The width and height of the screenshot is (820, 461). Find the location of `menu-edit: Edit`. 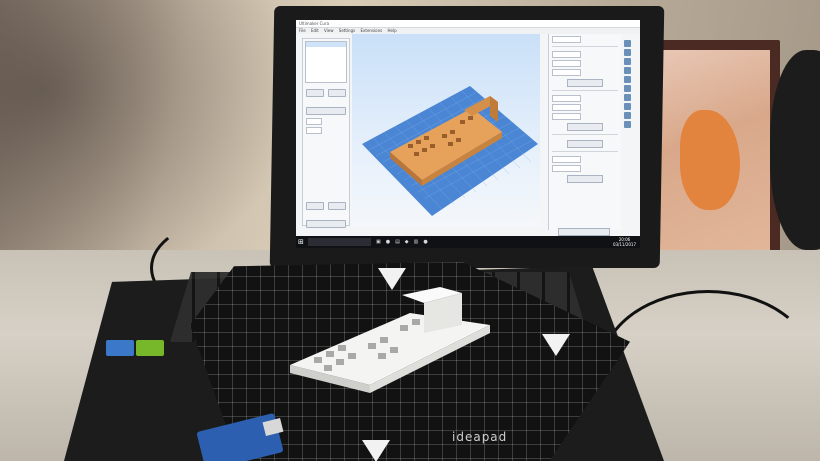

menu-edit: Edit is located at coordinates (315, 30).